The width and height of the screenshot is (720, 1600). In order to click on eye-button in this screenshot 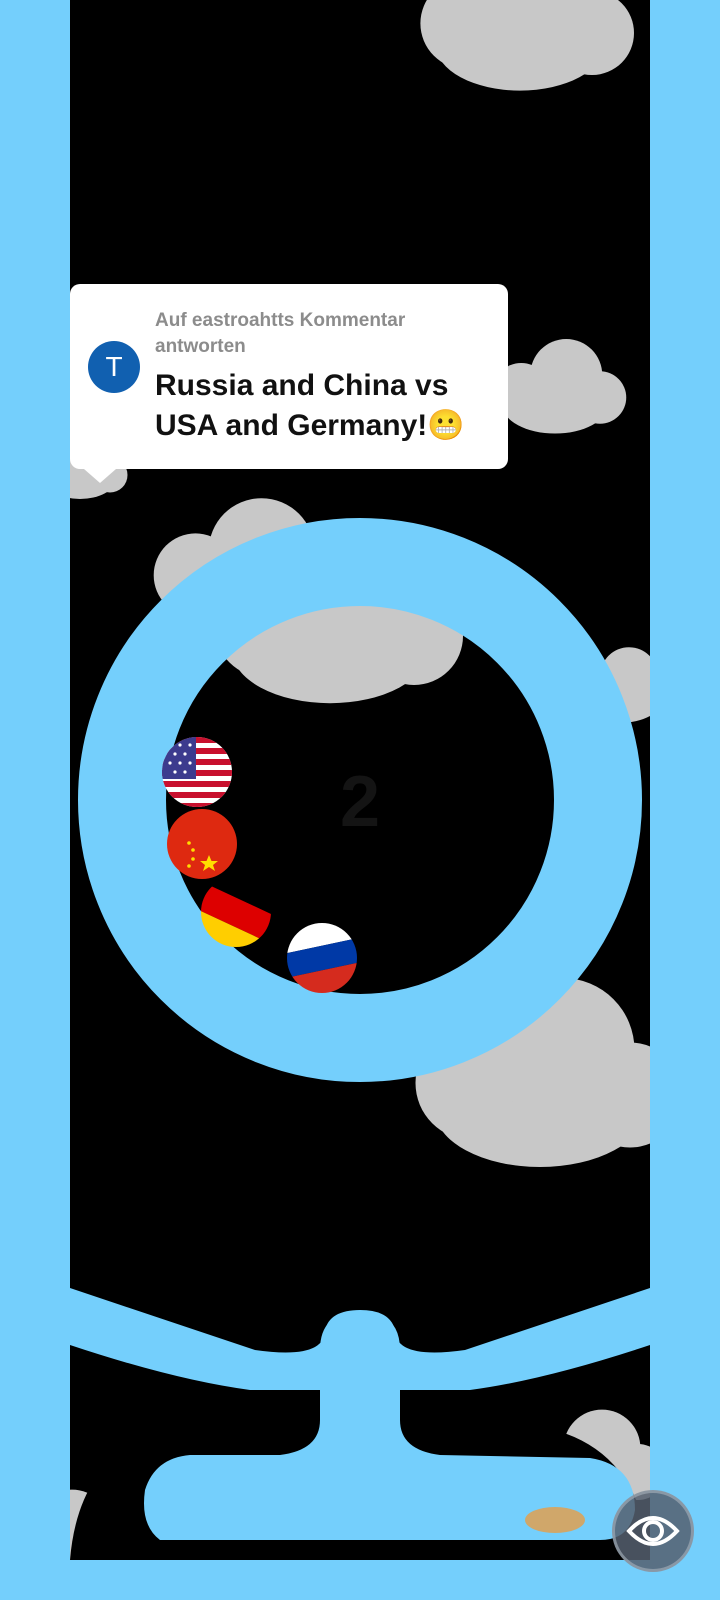, I will do `click(653, 1531)`.